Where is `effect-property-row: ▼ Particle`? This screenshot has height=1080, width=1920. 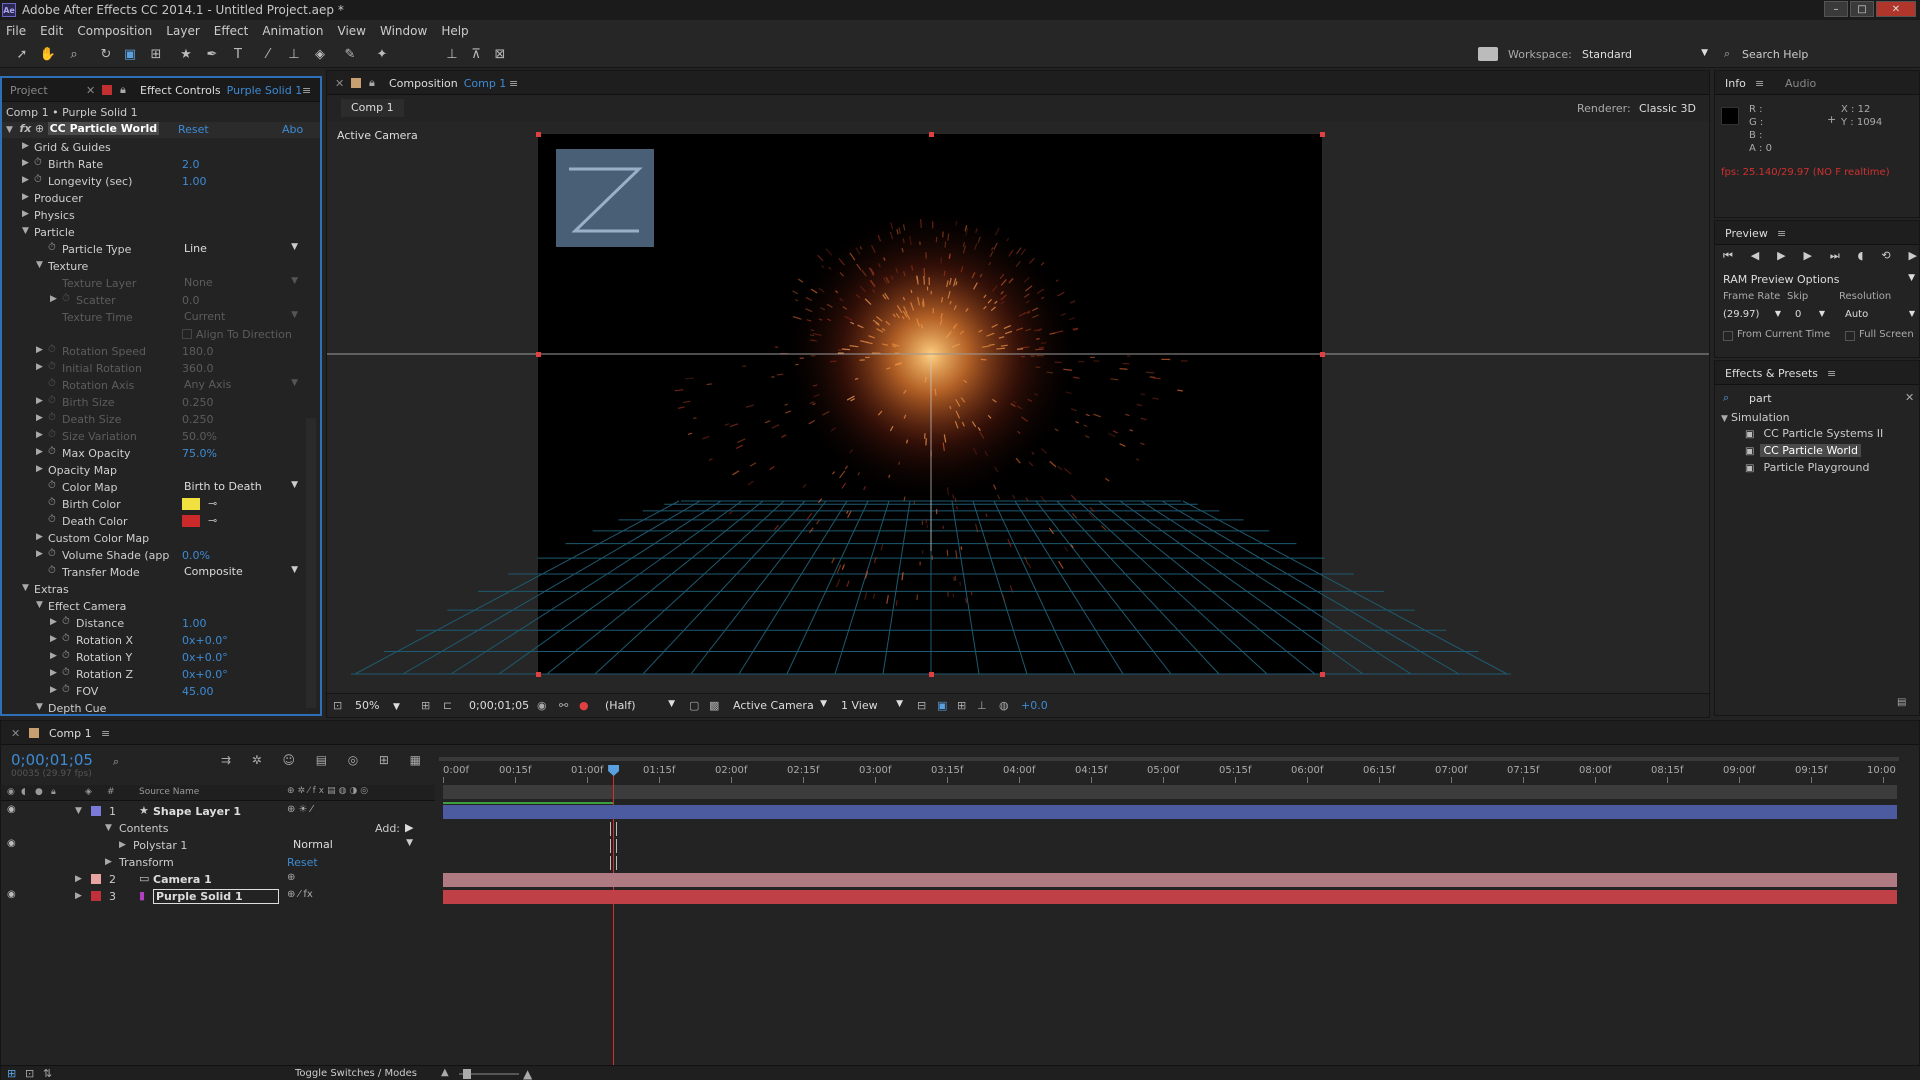
effect-property-row: ▼ Particle is located at coordinates (161, 232).